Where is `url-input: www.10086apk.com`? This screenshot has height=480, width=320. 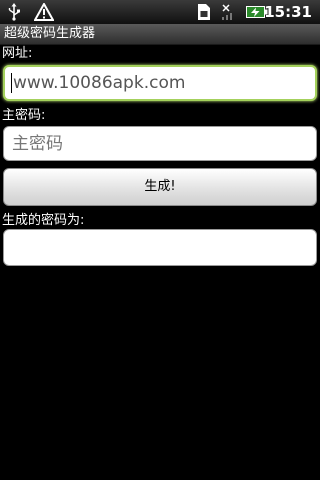 url-input: www.10086apk.com is located at coordinates (160, 83).